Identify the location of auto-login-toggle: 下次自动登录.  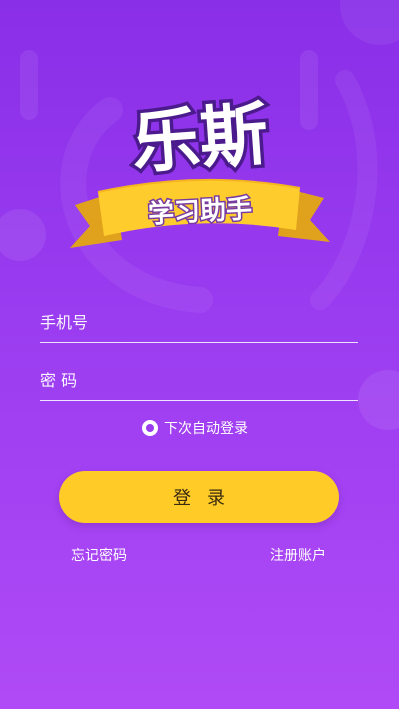
(195, 428).